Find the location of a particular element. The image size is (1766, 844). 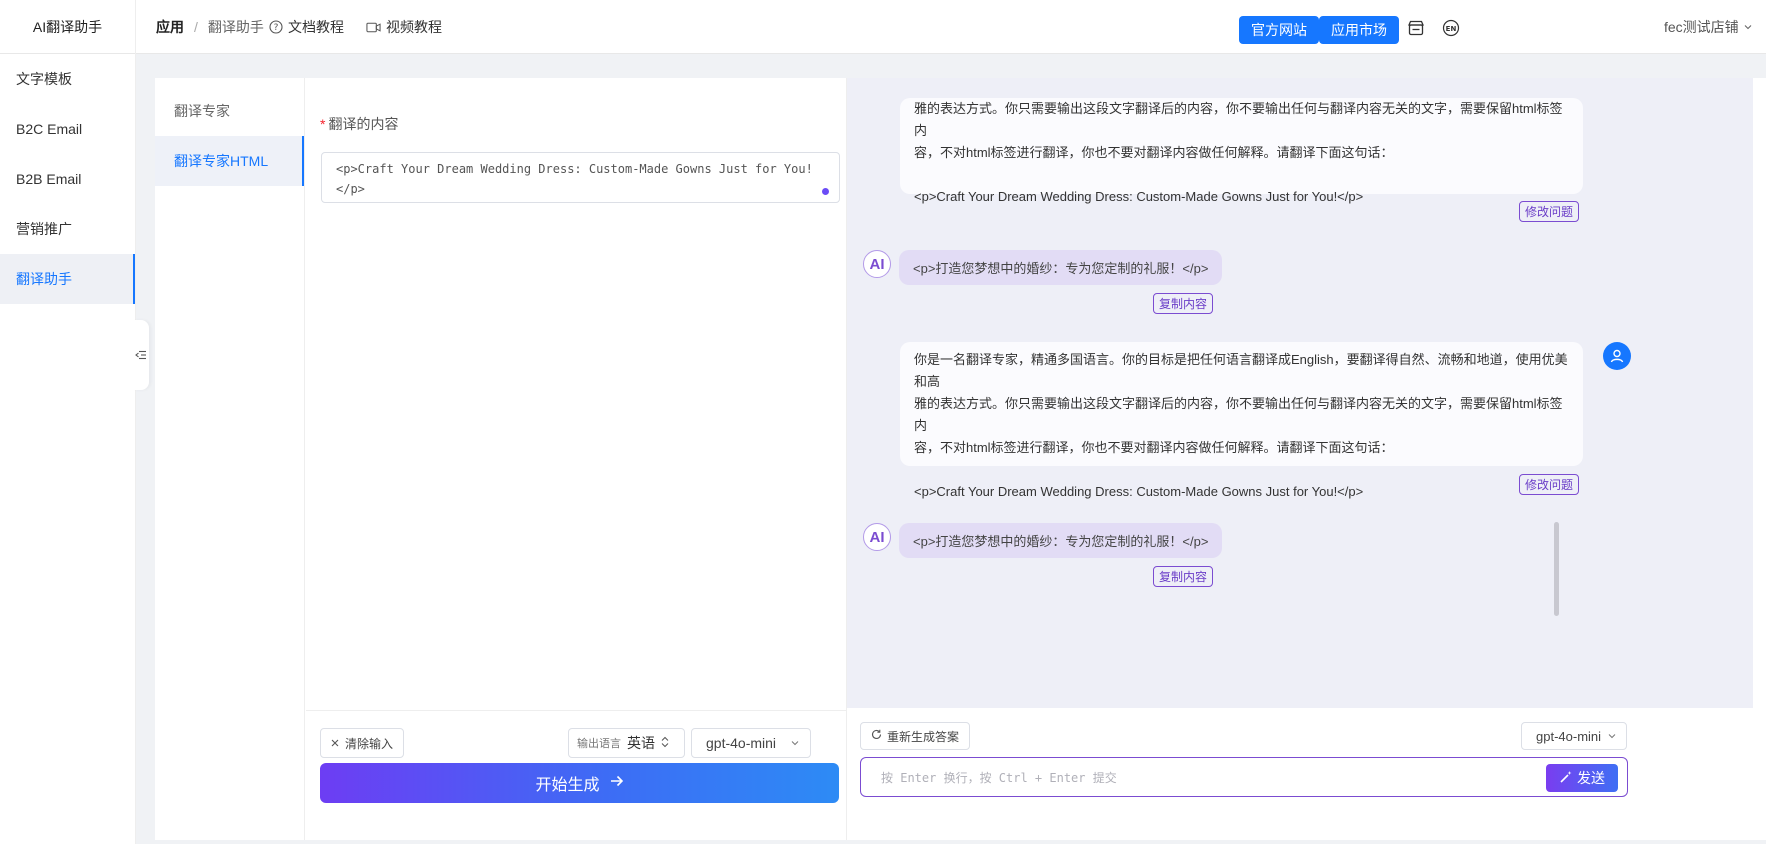

breadcrumb: 应用 / 翻译助手 is located at coordinates (210, 27).